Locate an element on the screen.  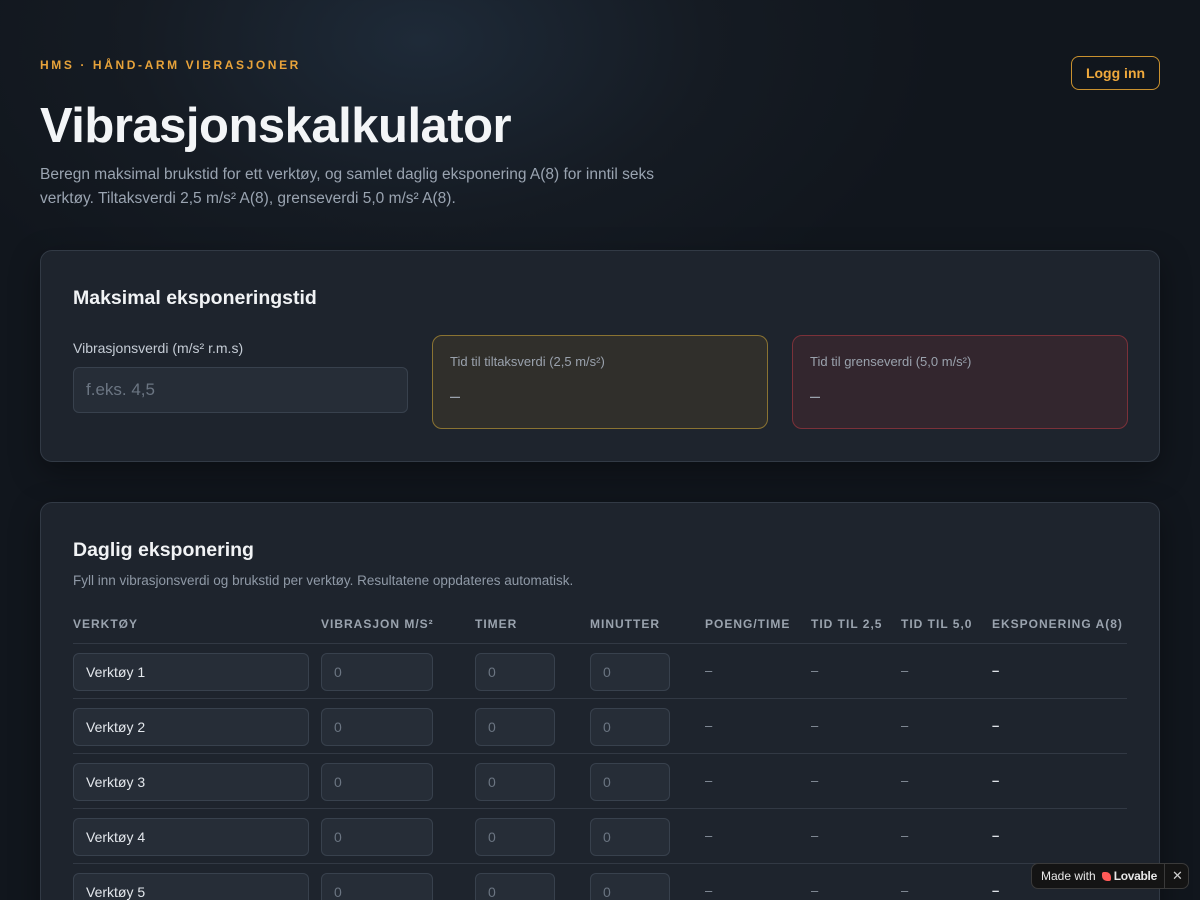
column-header-hours: Timer is located at coordinates (496, 624).